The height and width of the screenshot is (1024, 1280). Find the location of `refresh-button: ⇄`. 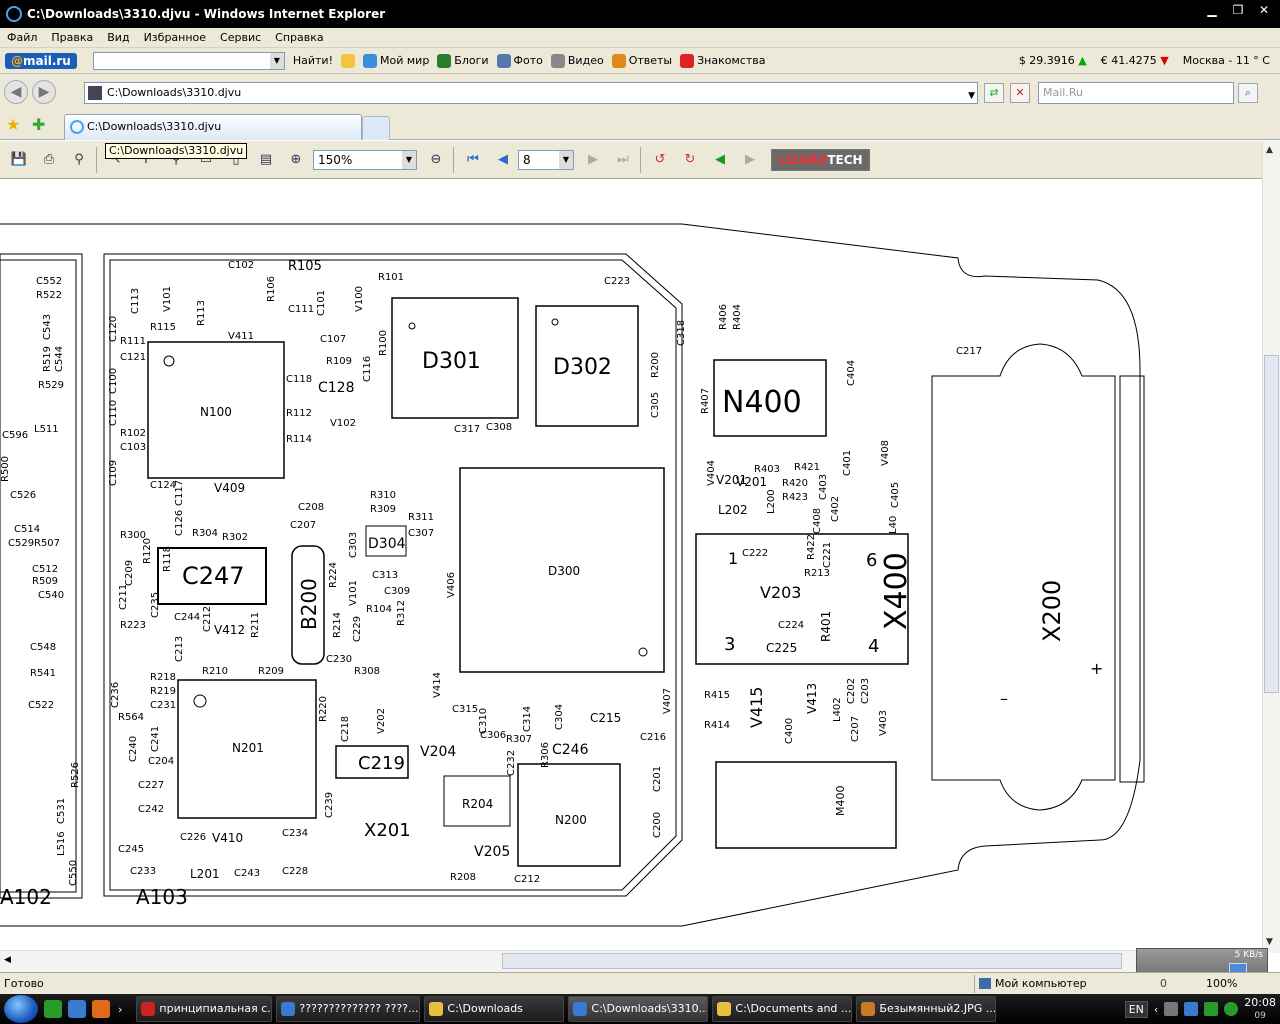

refresh-button: ⇄ is located at coordinates (994, 93).